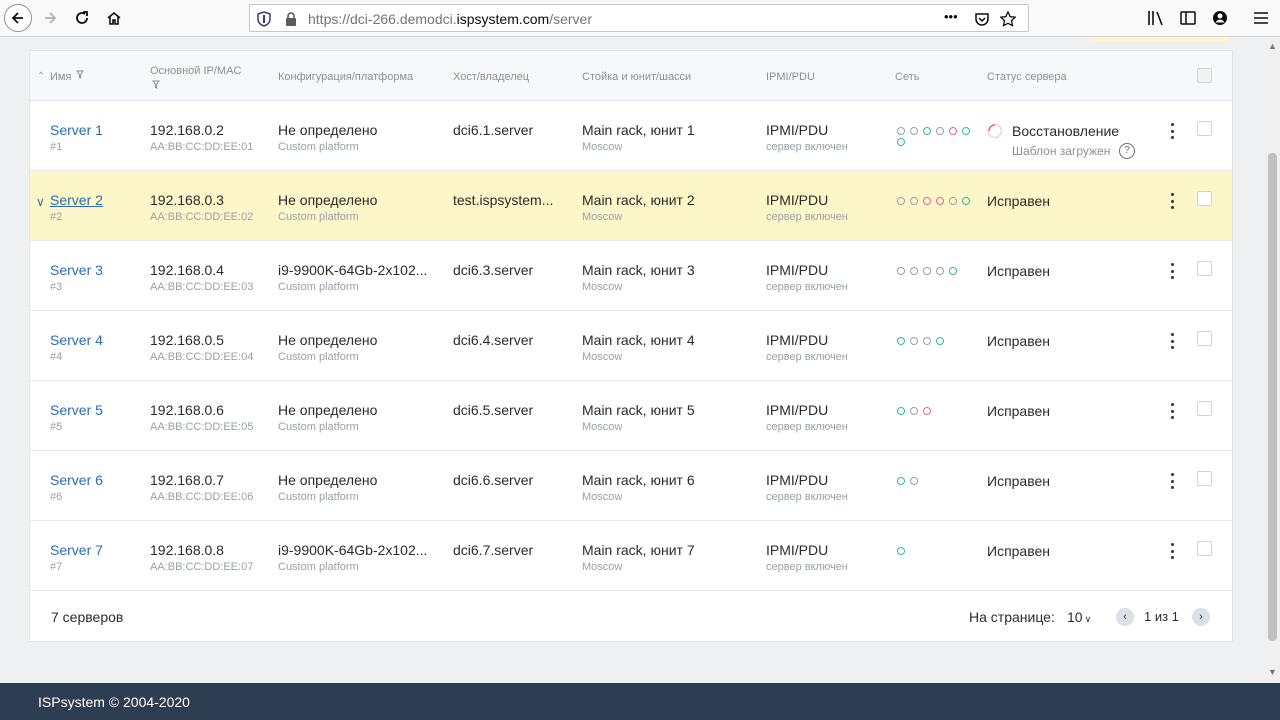  What do you see at coordinates (631, 617) in the screenshot?
I see `table-footer: 7 серверов На странице: 10 ∨ ‹ 1 из 1 ›` at bounding box center [631, 617].